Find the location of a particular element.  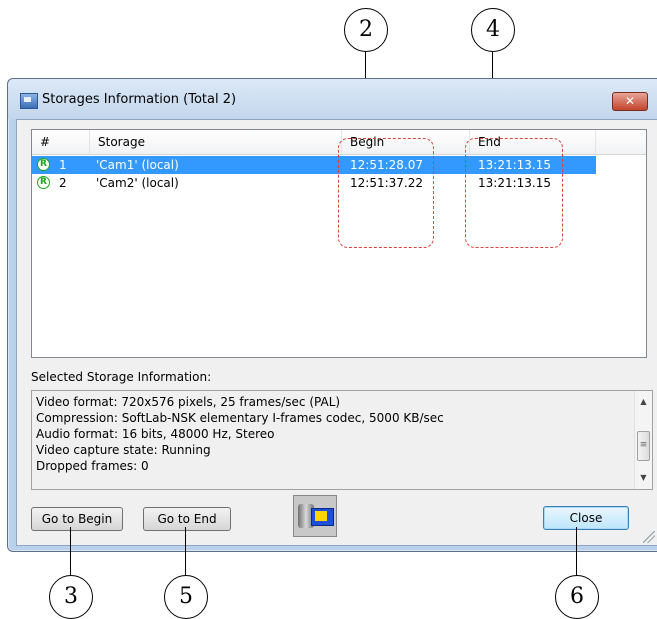

storage-name: 'Cam2' (local) is located at coordinates (137, 183).